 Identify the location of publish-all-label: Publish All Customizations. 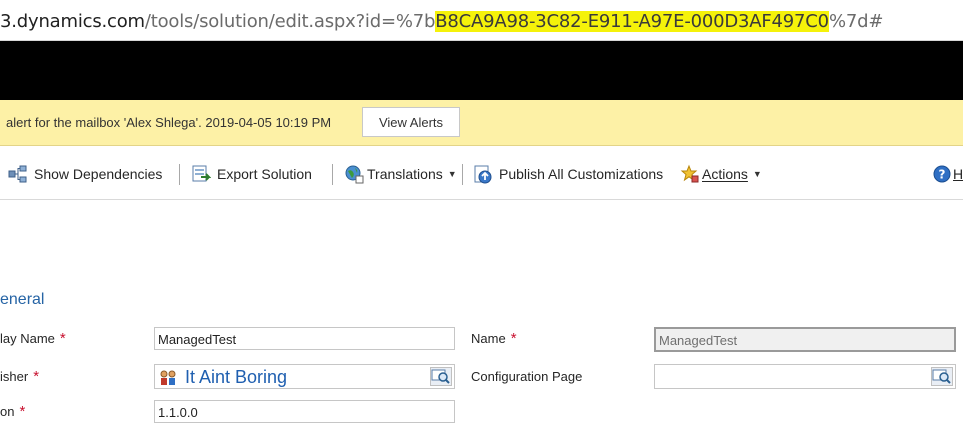
(581, 174).